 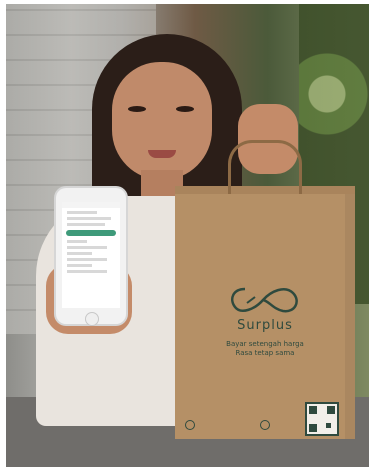 I want to click on phone-home-button, so click(x=92, y=319).